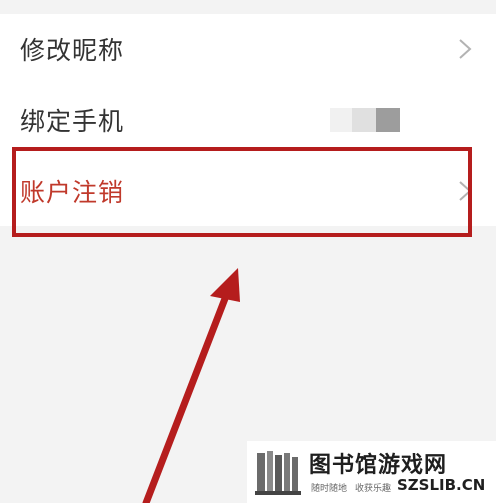  I want to click on library-logo-icon, so click(278, 473).